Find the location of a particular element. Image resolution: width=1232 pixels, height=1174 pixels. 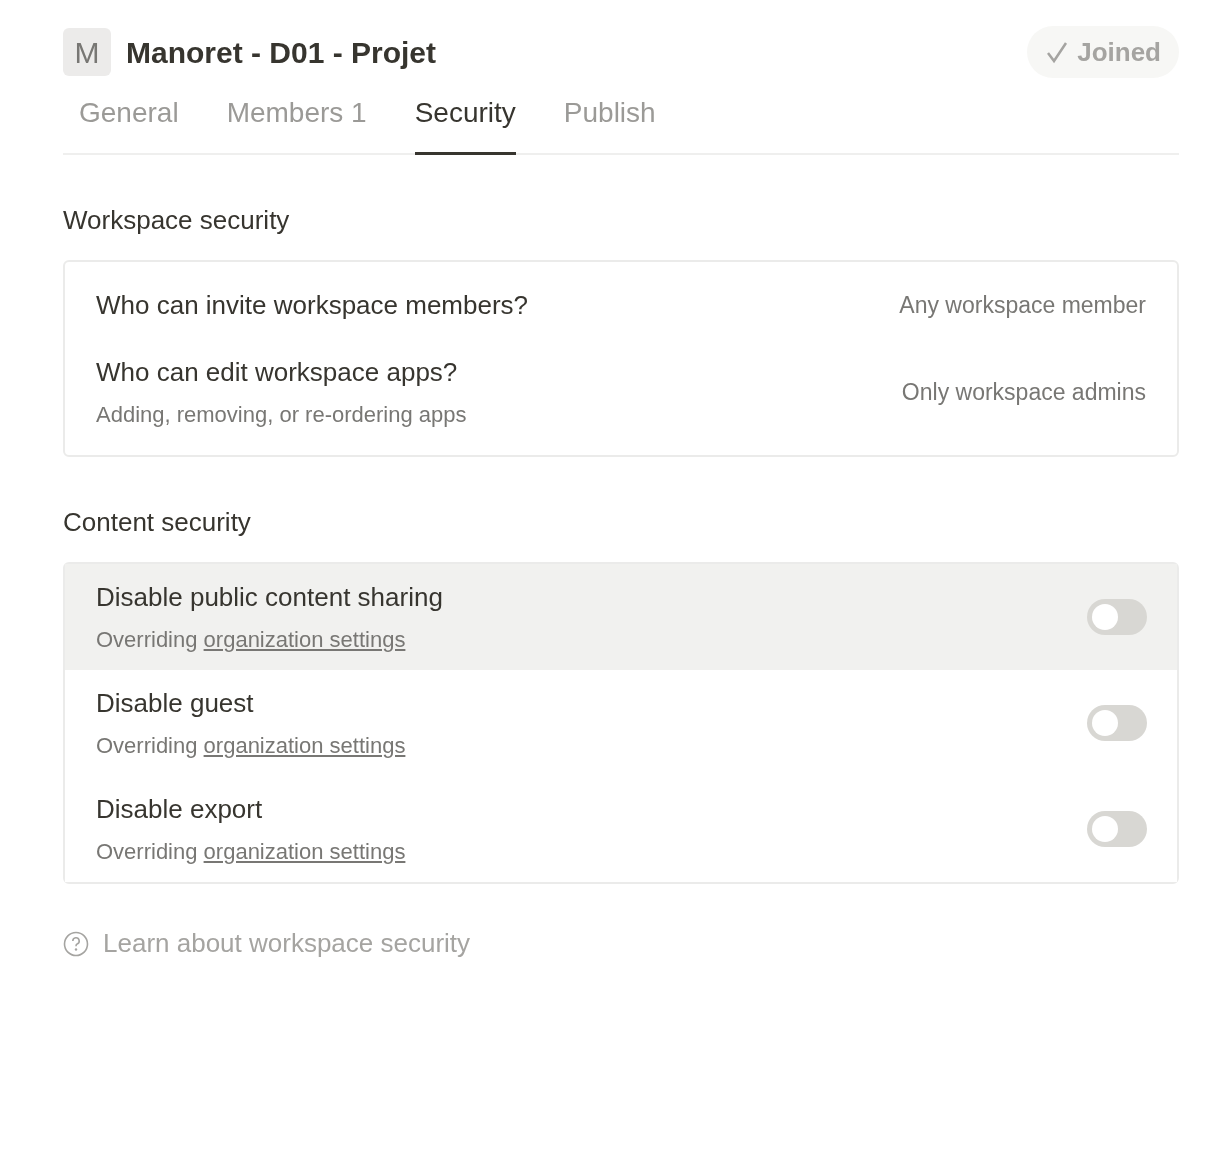

workspace-avatar: M is located at coordinates (87, 52).